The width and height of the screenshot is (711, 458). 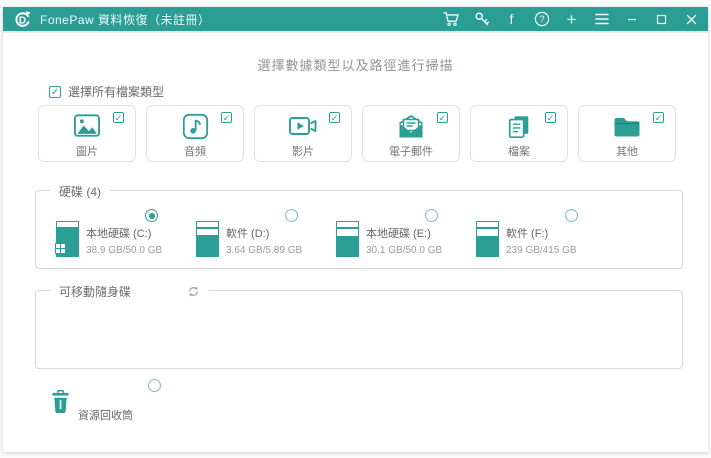 What do you see at coordinates (118, 403) in the screenshot?
I see `recycle-bin-item: 資源回收筒` at bounding box center [118, 403].